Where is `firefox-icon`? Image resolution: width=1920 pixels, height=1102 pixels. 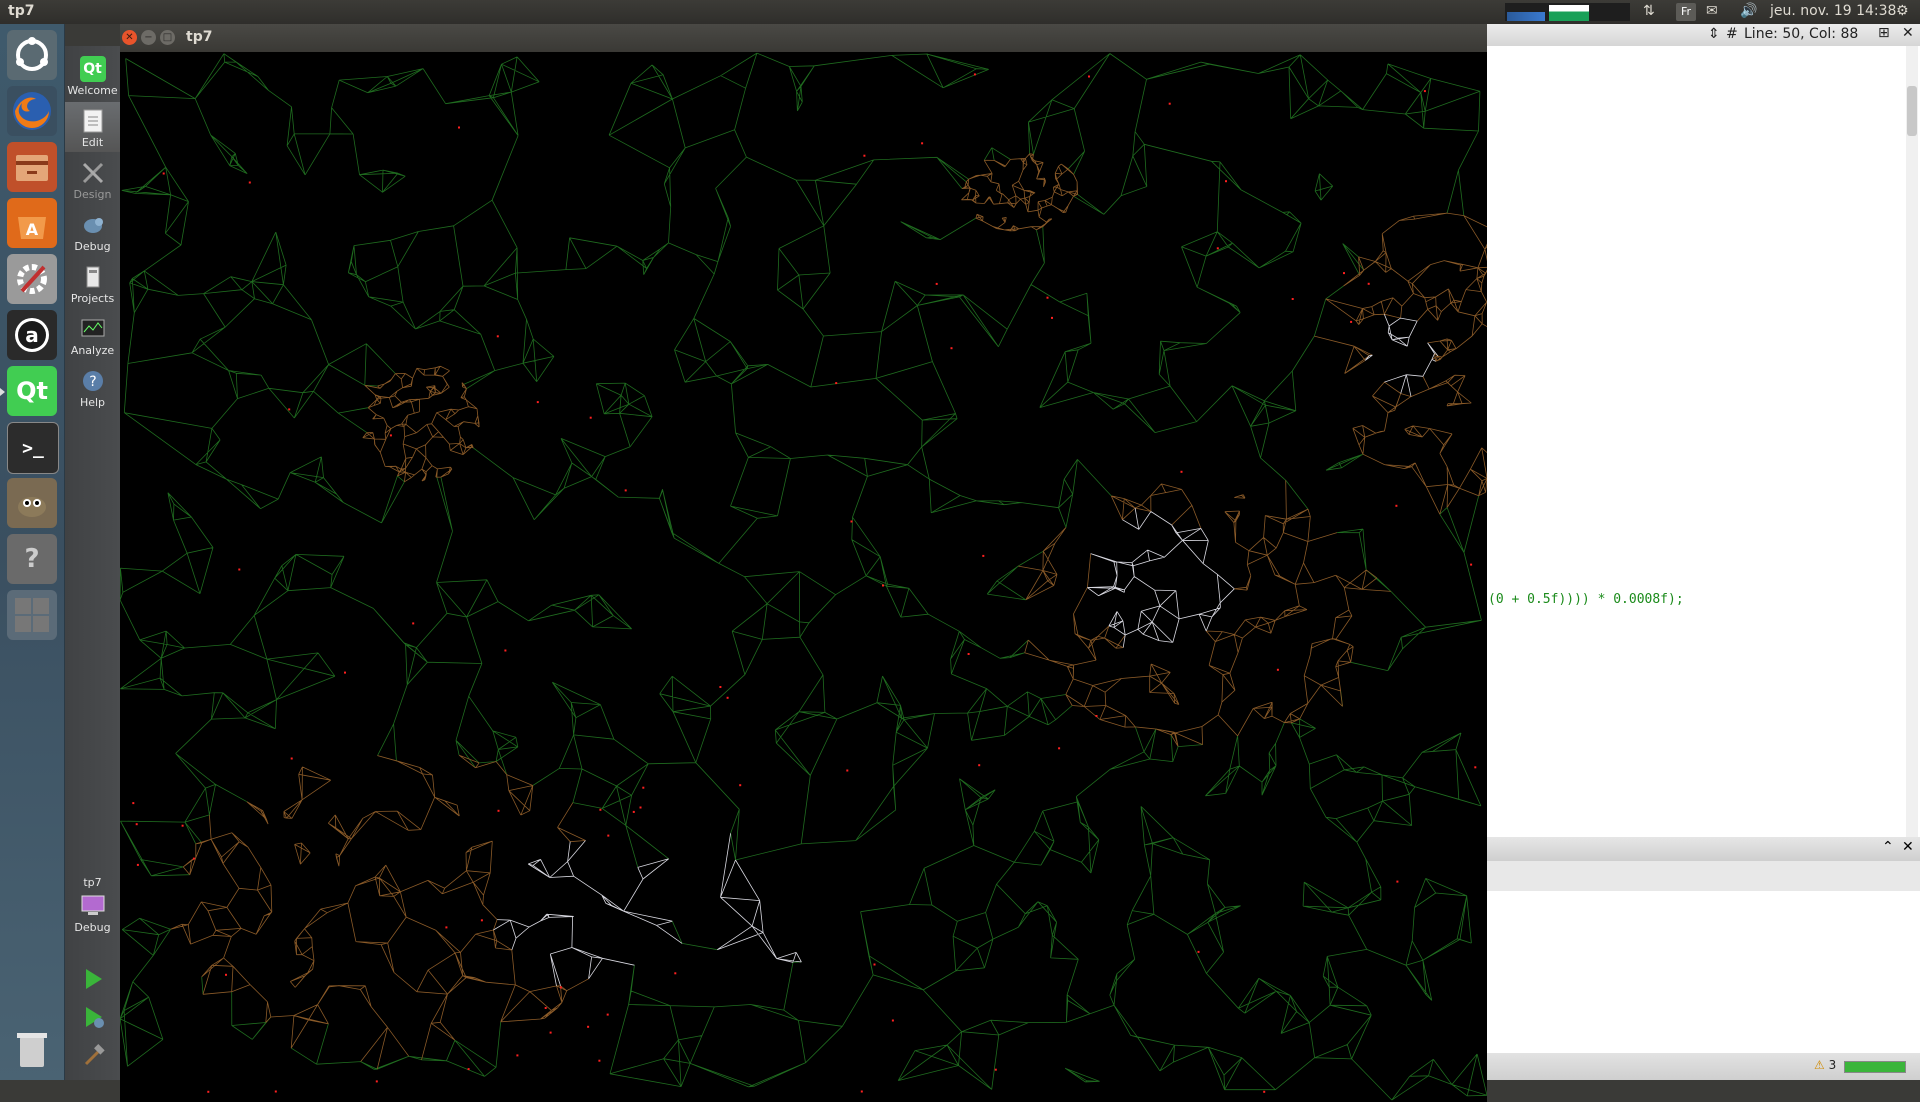 firefox-icon is located at coordinates (32, 111).